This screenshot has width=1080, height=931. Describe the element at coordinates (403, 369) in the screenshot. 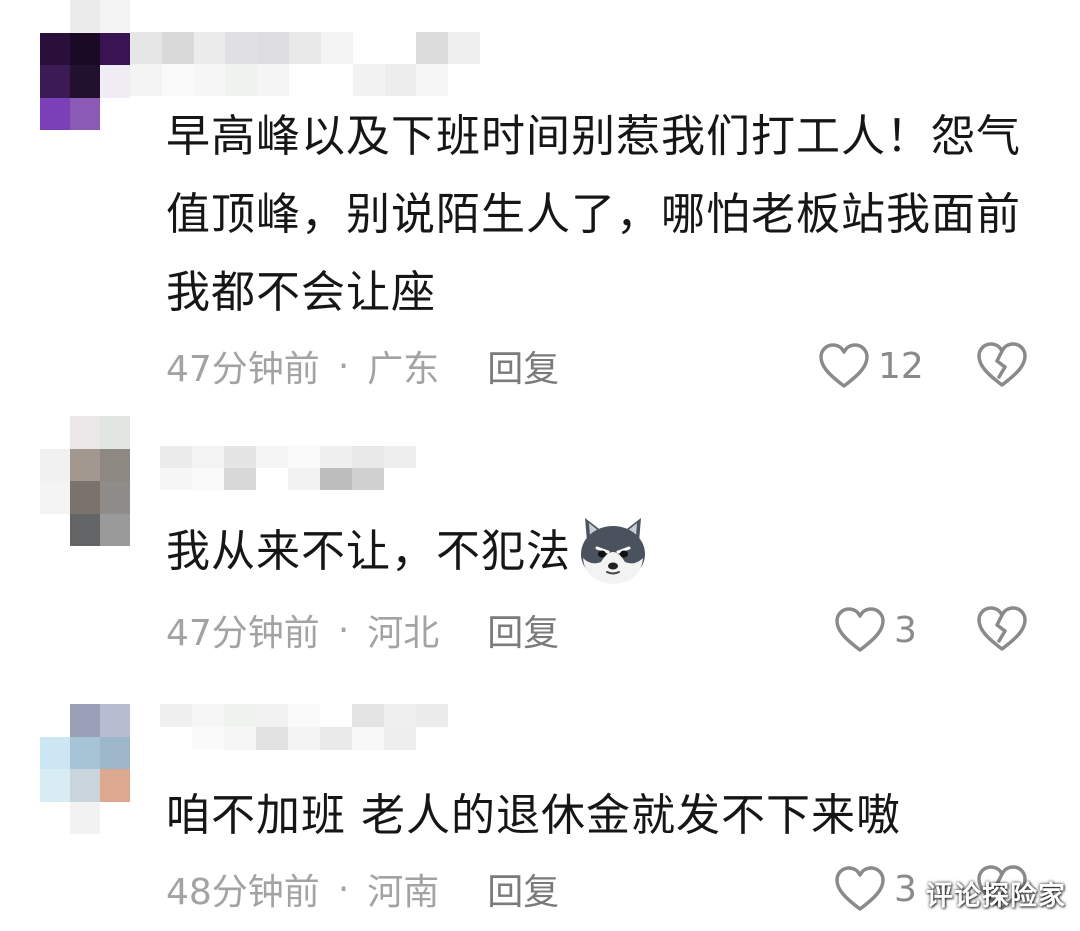

I see `comment-location: 广东` at that location.